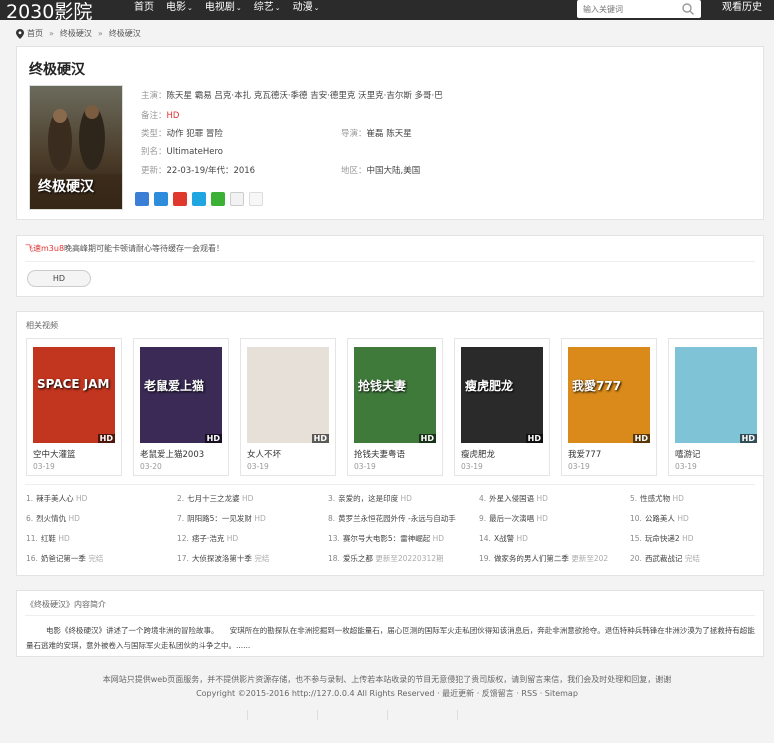  I want to click on rank-number: 15., so click(636, 538).